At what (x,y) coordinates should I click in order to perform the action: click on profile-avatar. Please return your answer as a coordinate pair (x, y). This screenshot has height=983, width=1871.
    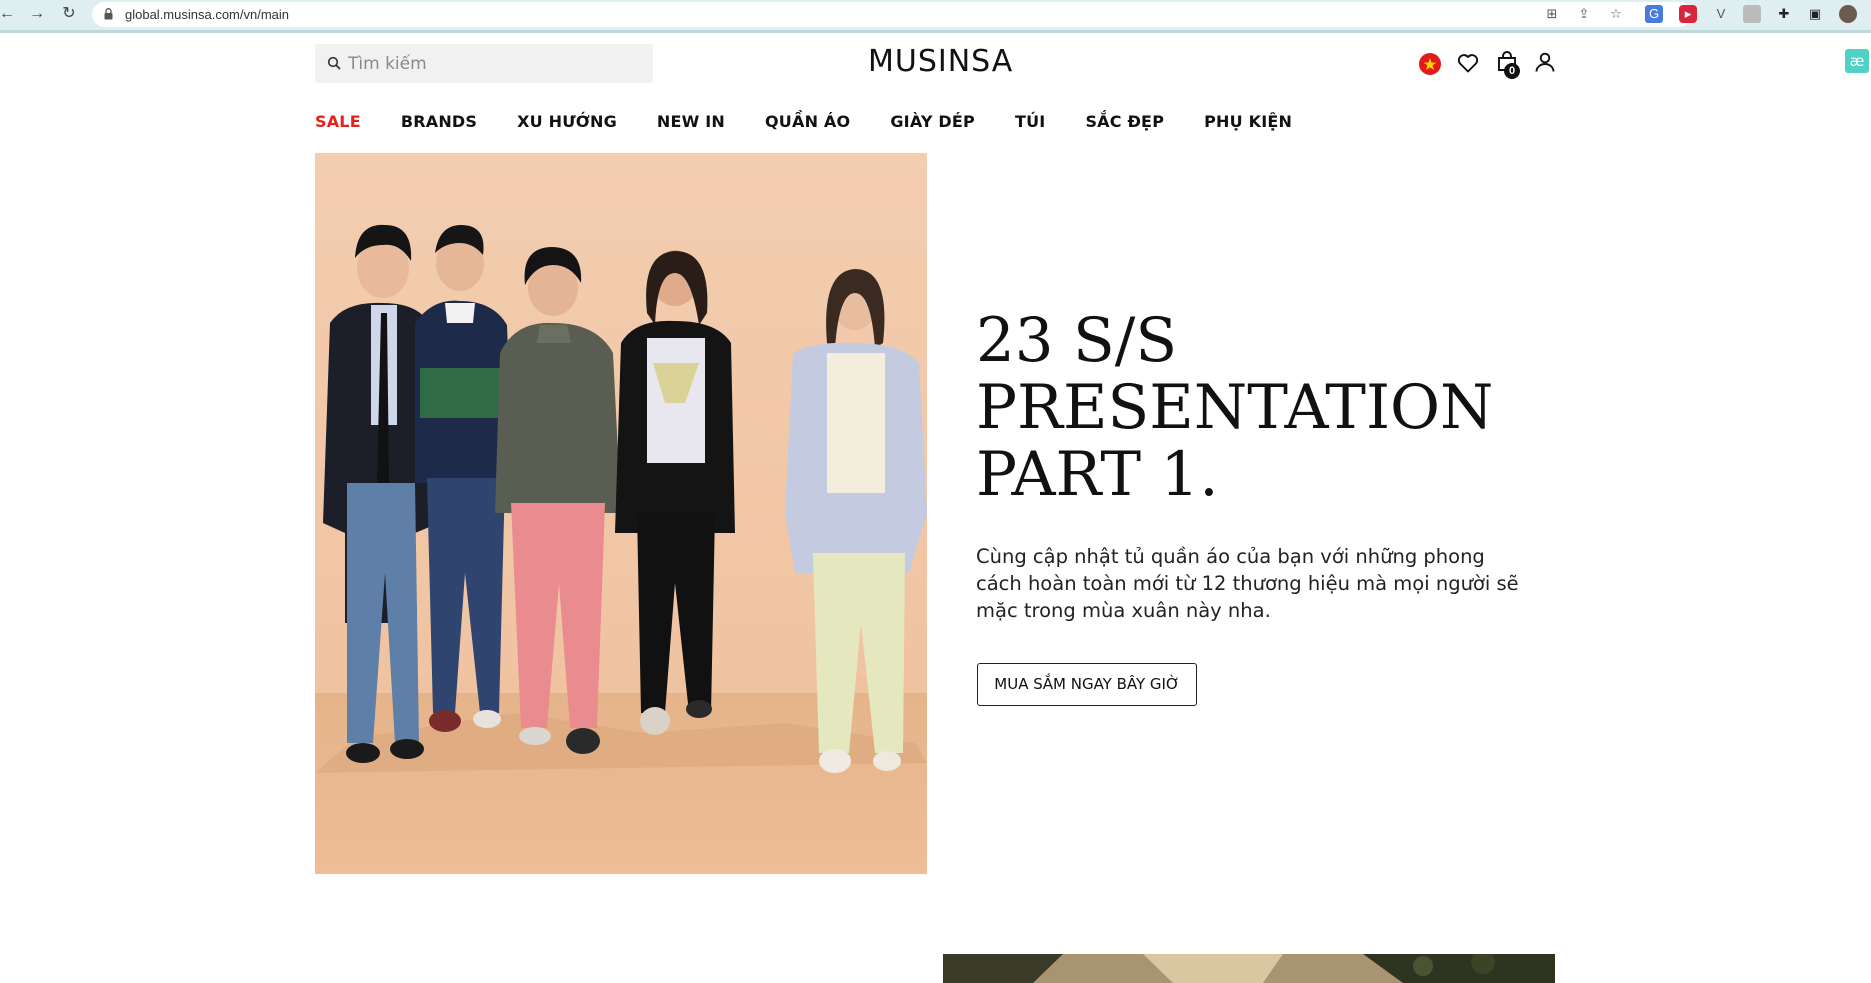
    Looking at the image, I should click on (1848, 14).